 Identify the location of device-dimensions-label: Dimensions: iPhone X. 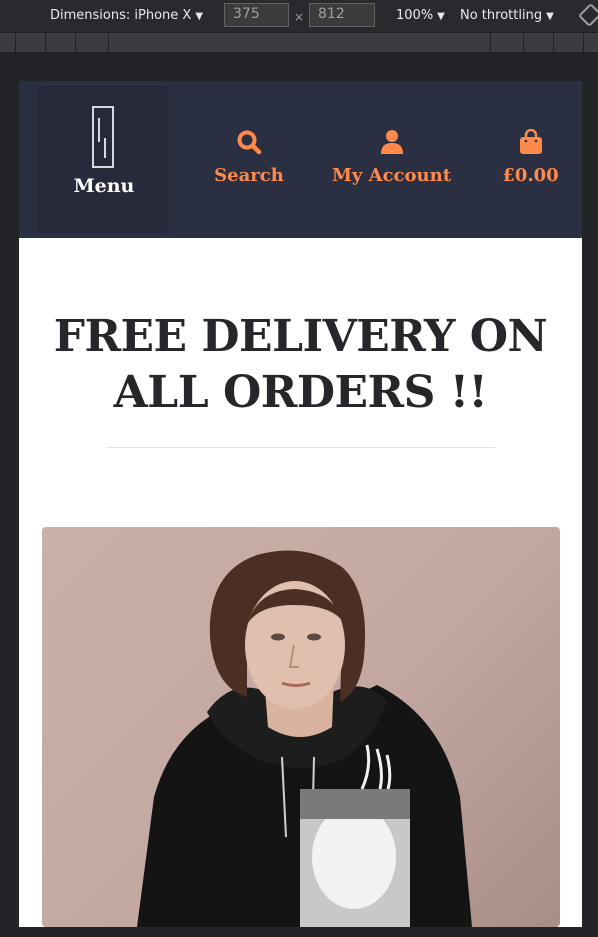
(121, 15).